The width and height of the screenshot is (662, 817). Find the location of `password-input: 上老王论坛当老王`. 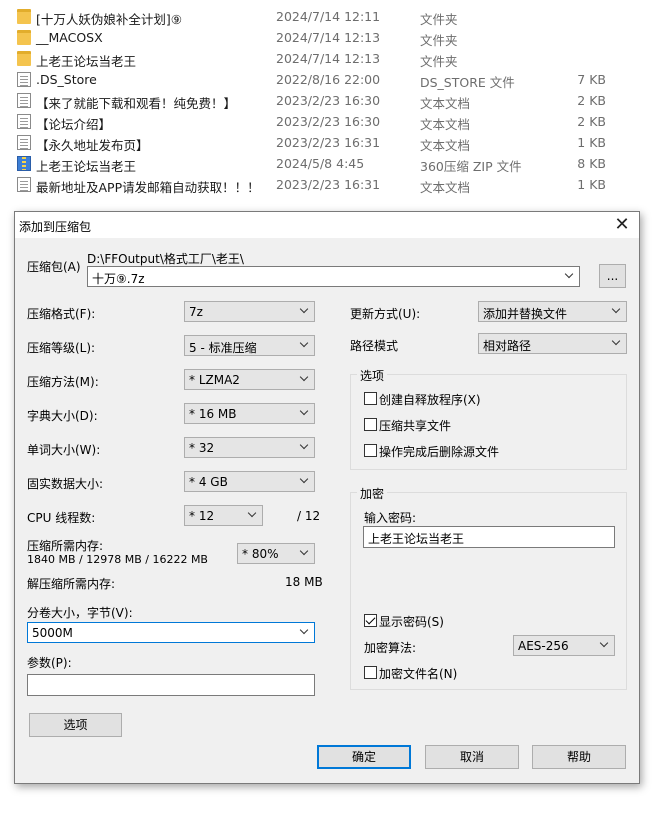

password-input: 上老王论坛当老王 is located at coordinates (489, 537).